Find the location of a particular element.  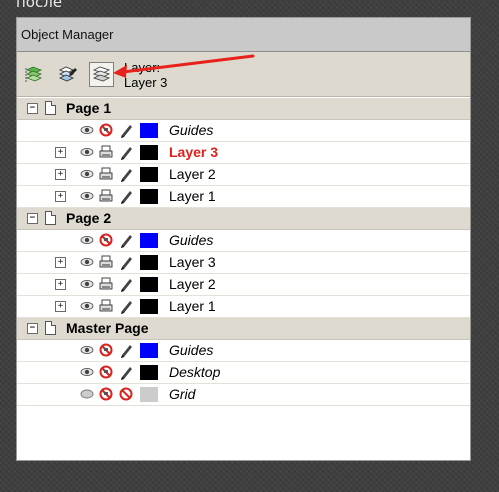

page-row: − Master Page is located at coordinates (243, 329).